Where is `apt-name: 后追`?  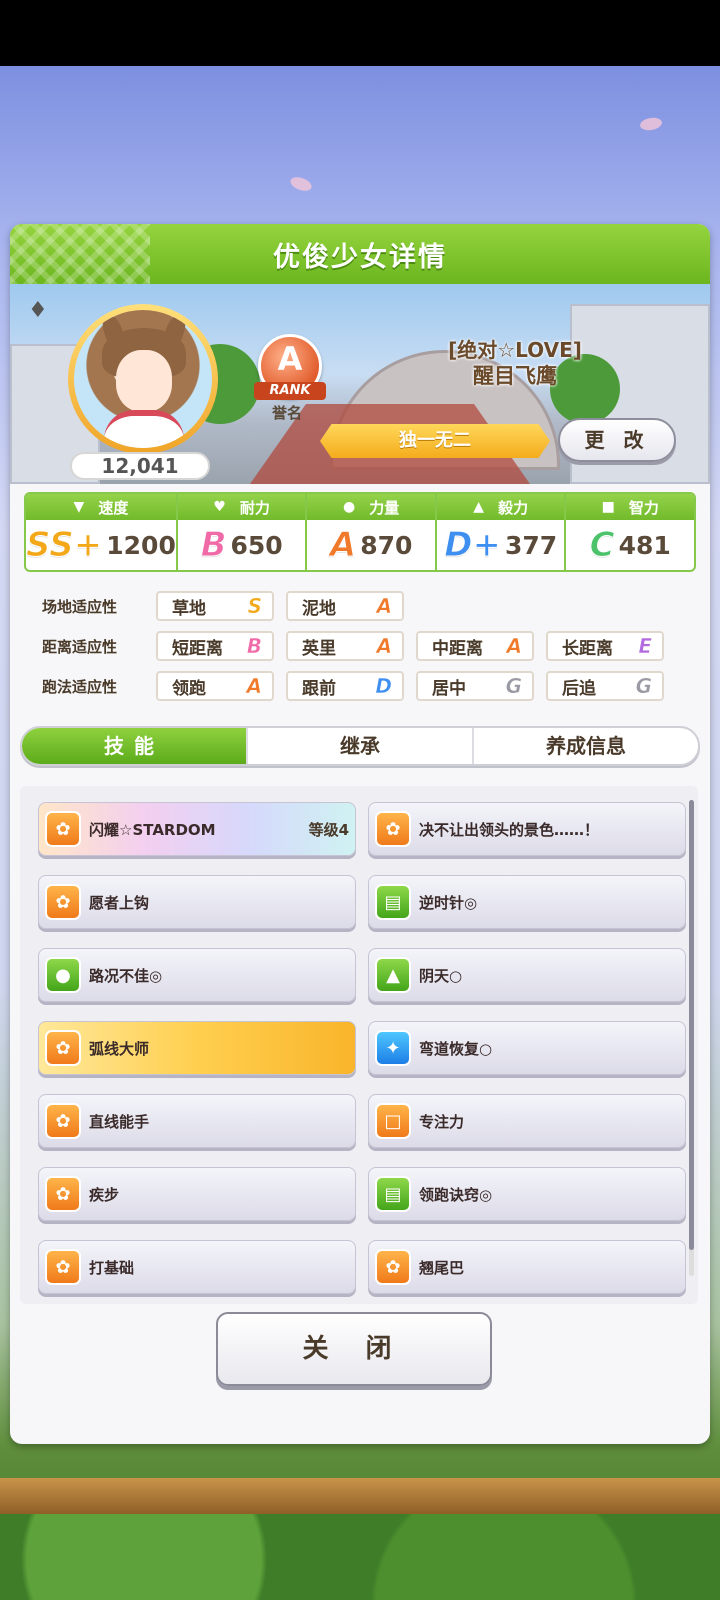
apt-name: 后追 is located at coordinates (579, 688).